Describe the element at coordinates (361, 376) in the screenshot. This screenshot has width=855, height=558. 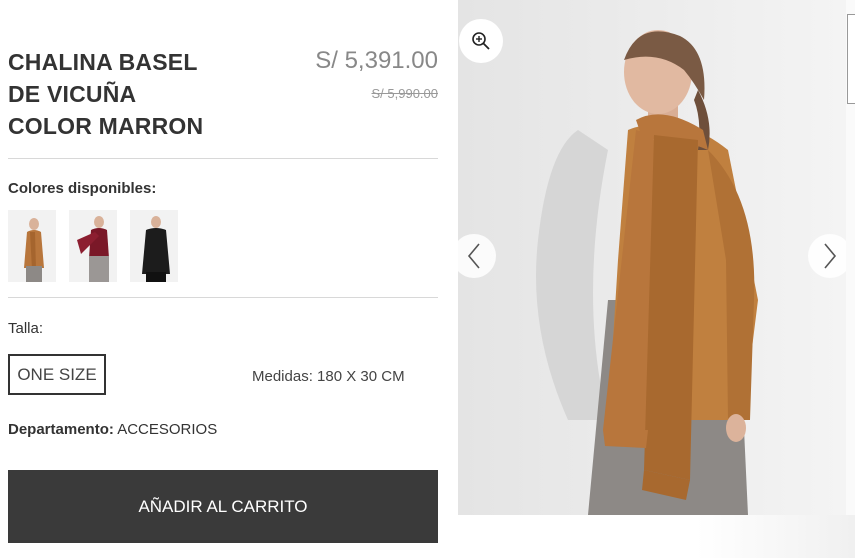
I see `measurements-value: 180 X 30 CM` at that location.